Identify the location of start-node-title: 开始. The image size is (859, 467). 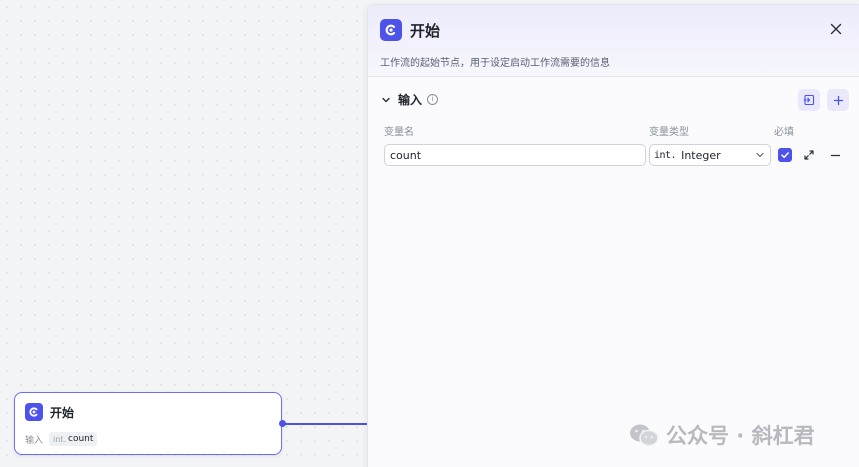
(62, 412).